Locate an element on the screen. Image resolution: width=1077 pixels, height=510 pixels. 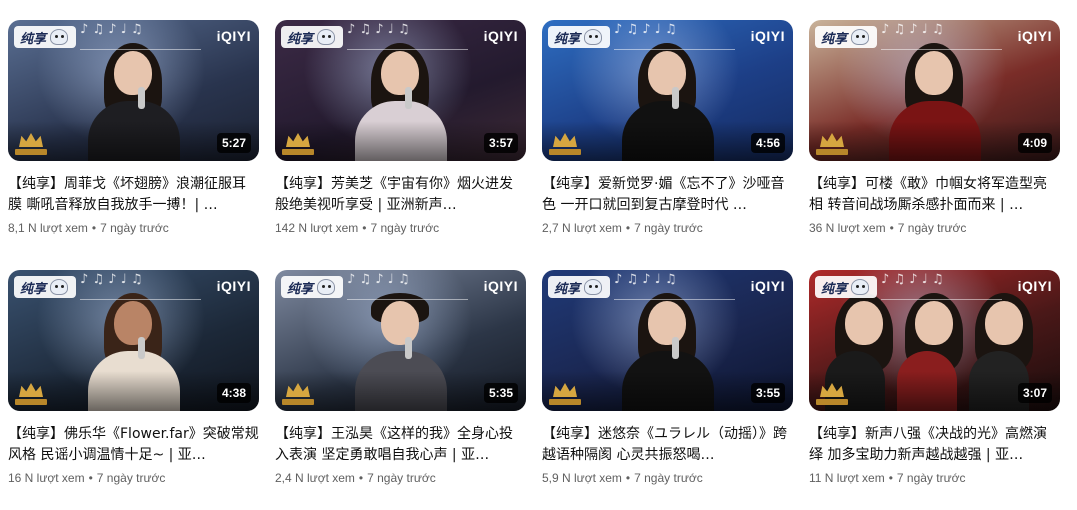
view-count: 2,7 N lượt xem is located at coordinates (582, 228).